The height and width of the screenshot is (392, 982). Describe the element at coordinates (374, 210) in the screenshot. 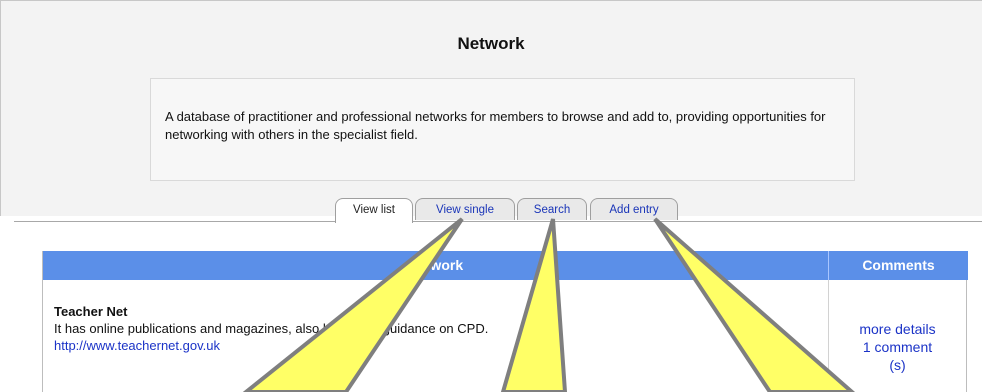

I see `tab-view-list: View list` at that location.